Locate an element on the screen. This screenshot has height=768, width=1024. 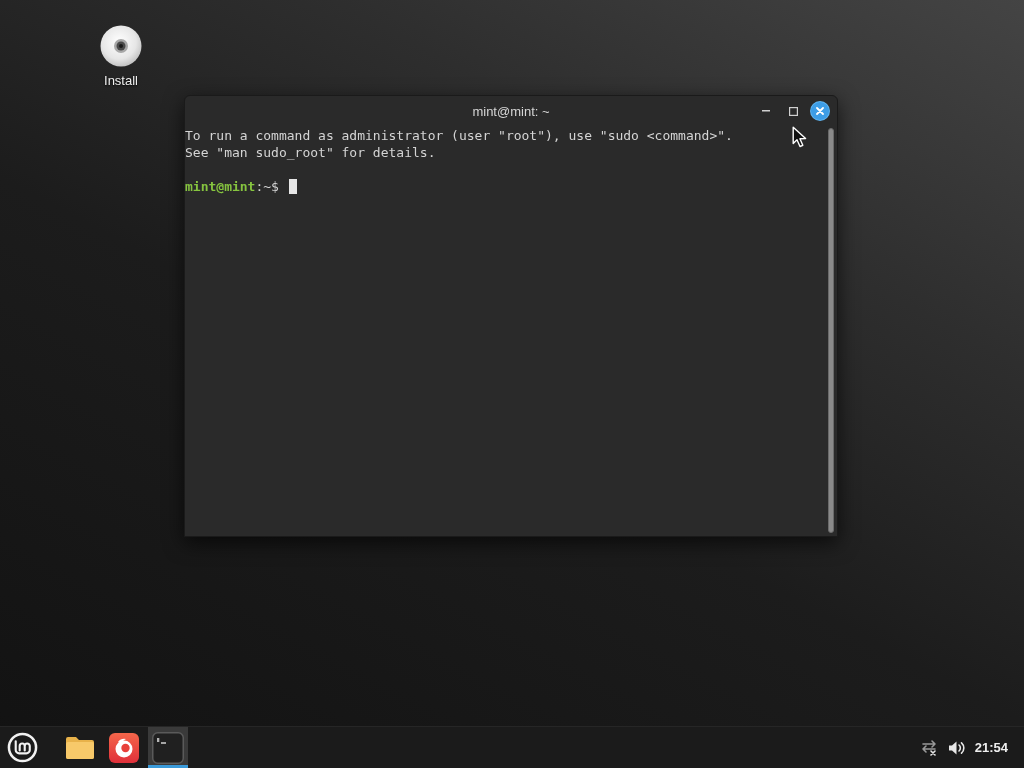
close-button is located at coordinates (820, 111).